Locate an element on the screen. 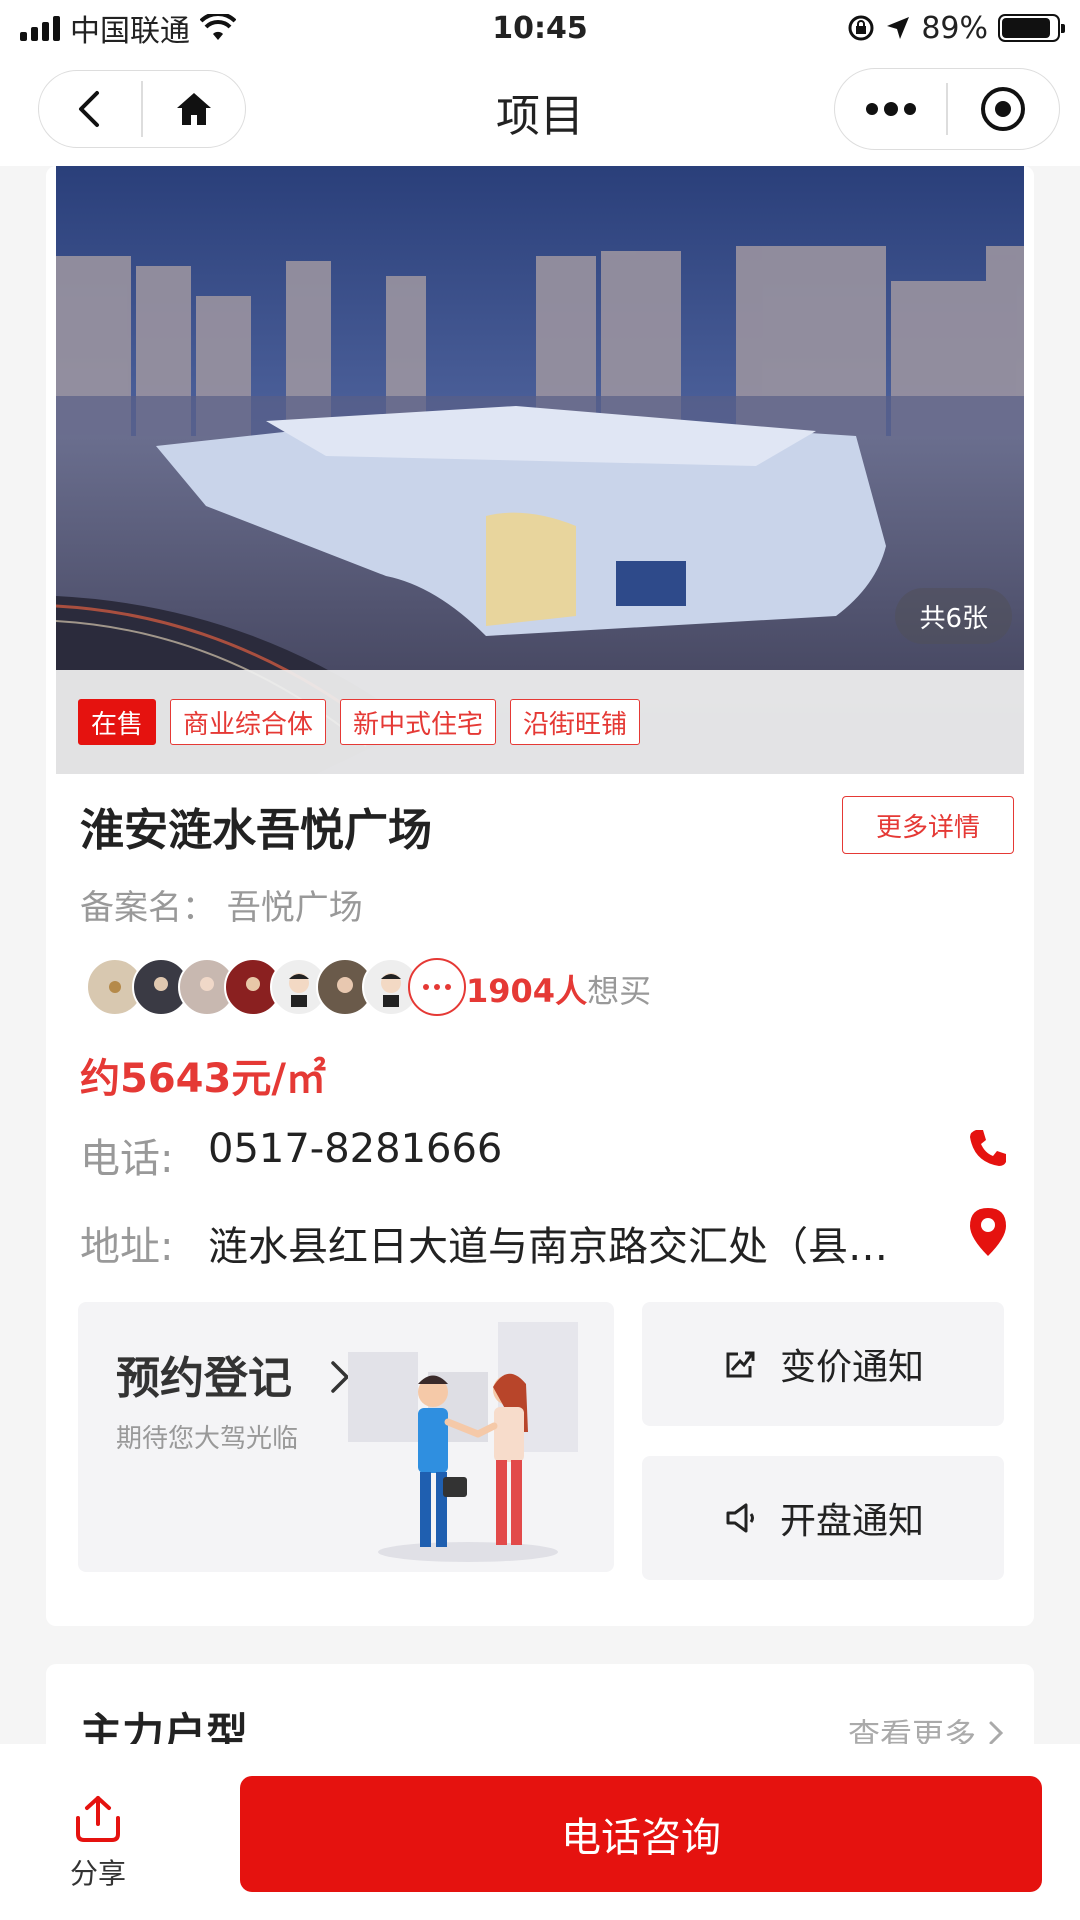  phone-icon is located at coordinates (988, 1148).